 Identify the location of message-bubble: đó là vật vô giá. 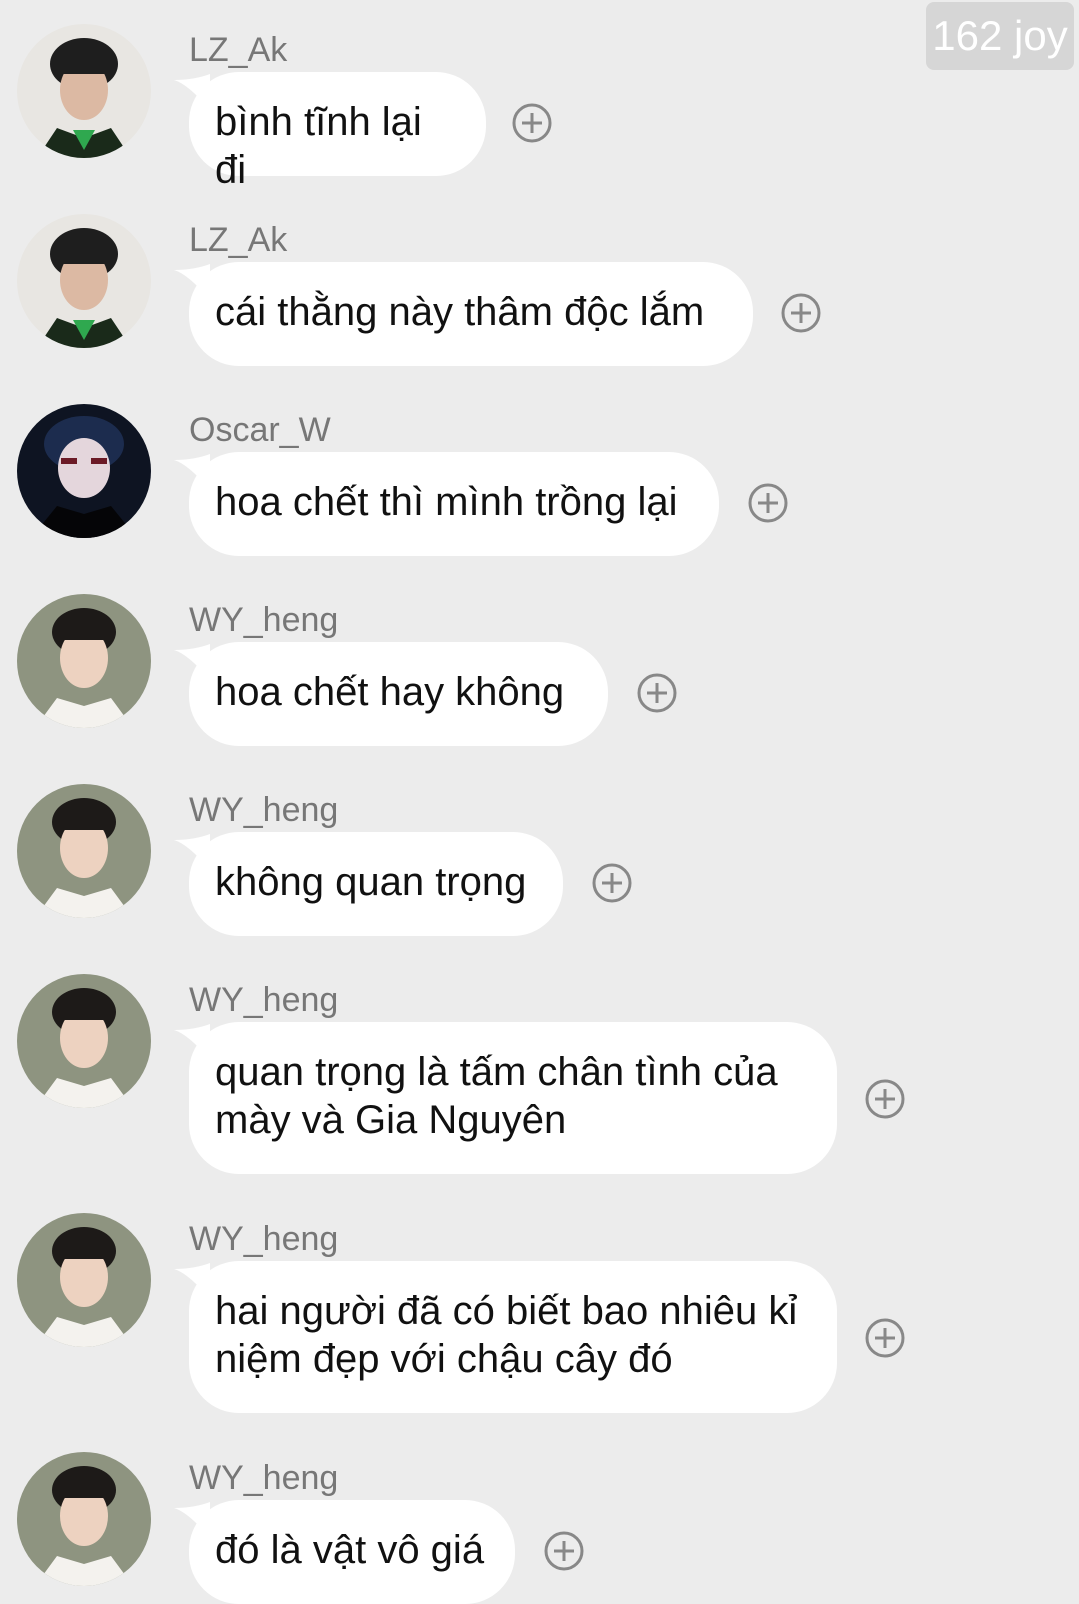
(352, 1552).